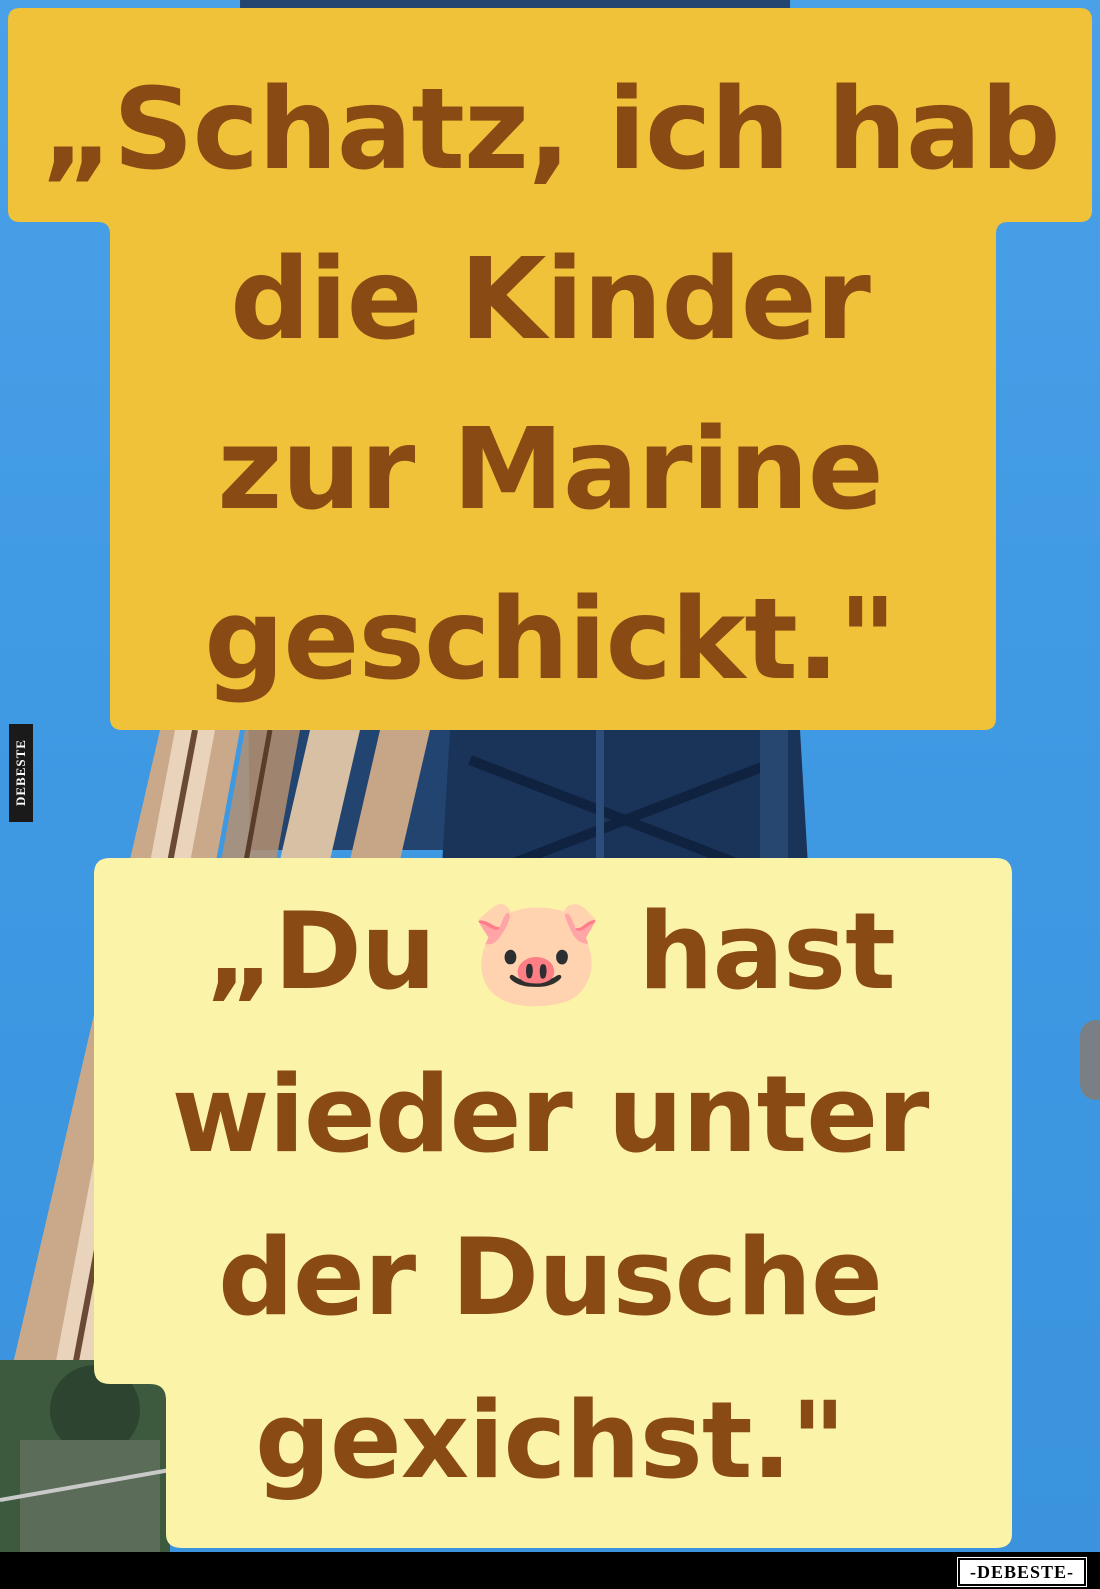  Describe the element at coordinates (1022, 1572) in the screenshot. I see `footer-logo: -DEBESTE-` at that location.